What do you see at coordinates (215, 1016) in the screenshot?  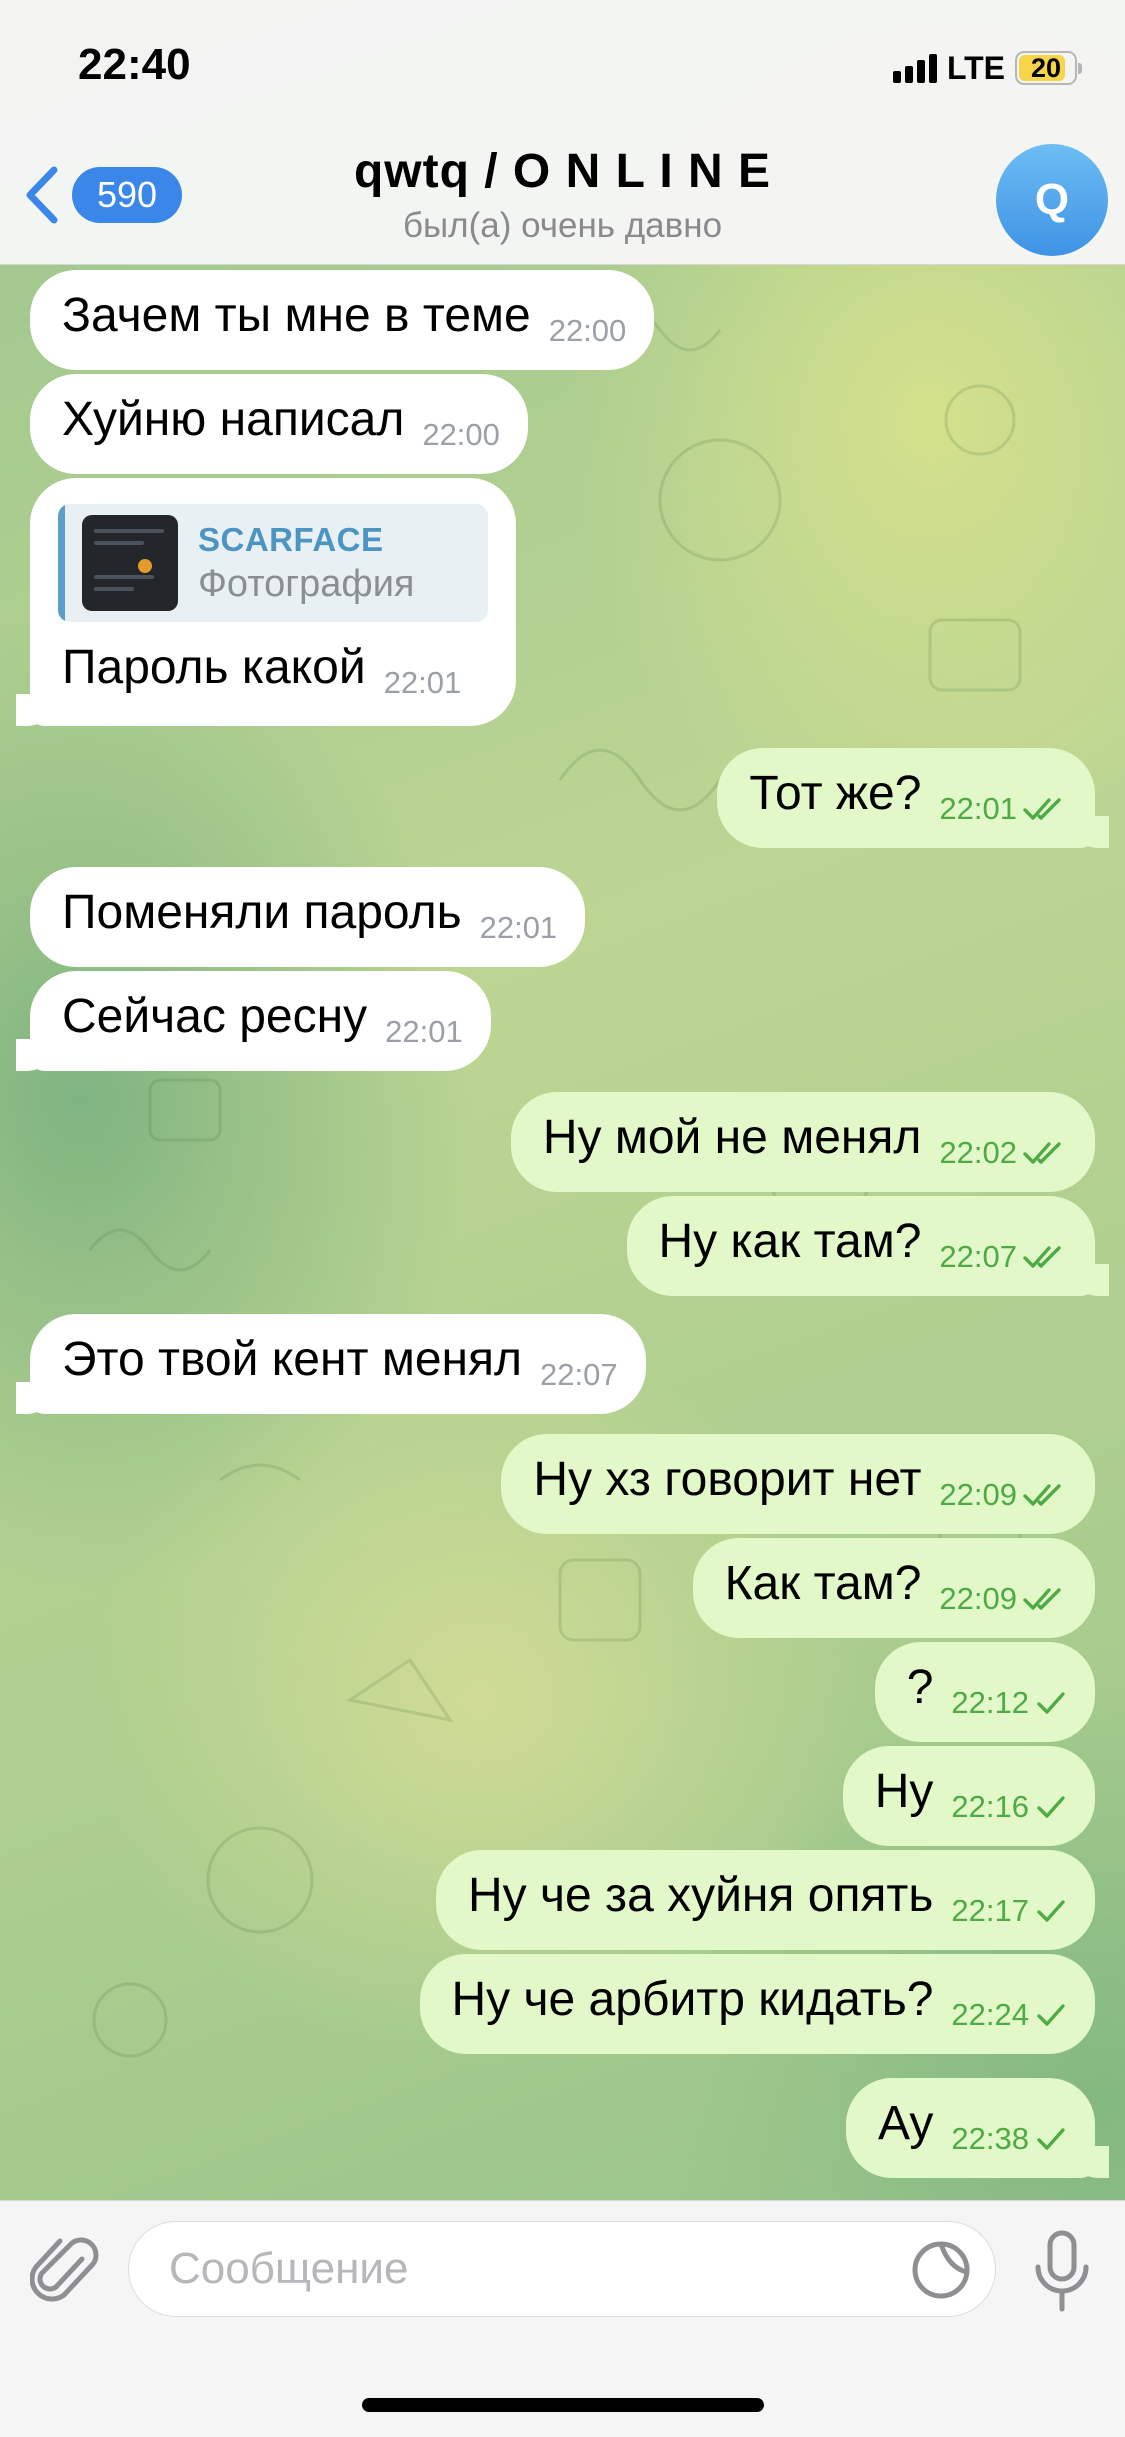 I see `message-text: Сейчас ресну` at bounding box center [215, 1016].